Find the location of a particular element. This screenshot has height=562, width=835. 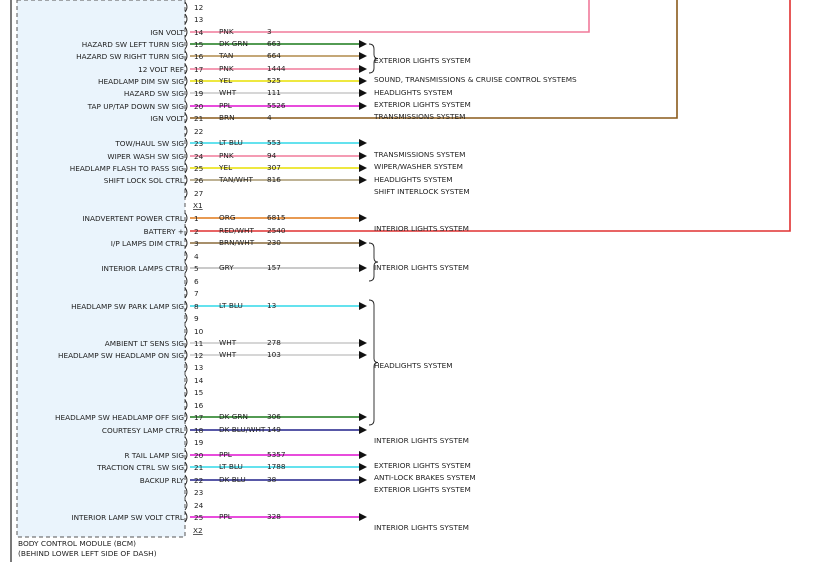

circuit-number: 553 is located at coordinates (274, 142).